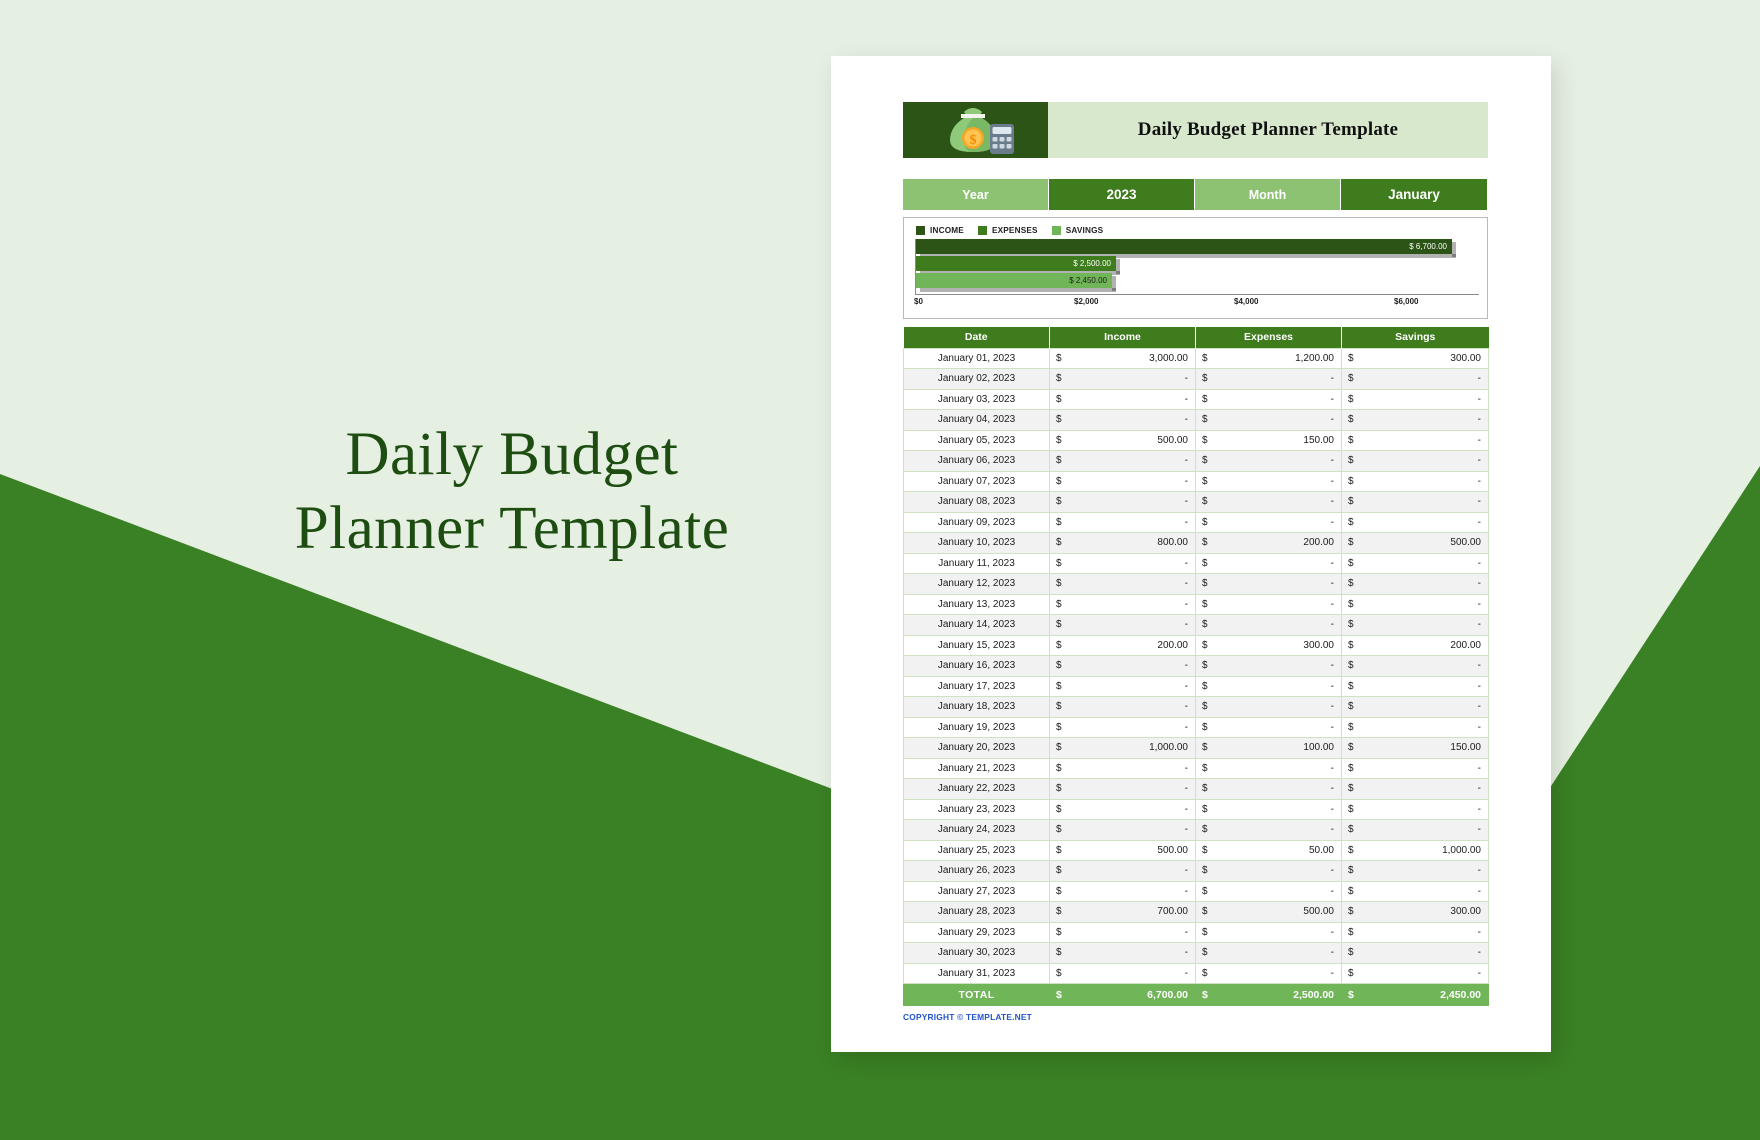  I want to click on table-row: January 08, 2023 $ - $ - $ -, so click(1196, 502).